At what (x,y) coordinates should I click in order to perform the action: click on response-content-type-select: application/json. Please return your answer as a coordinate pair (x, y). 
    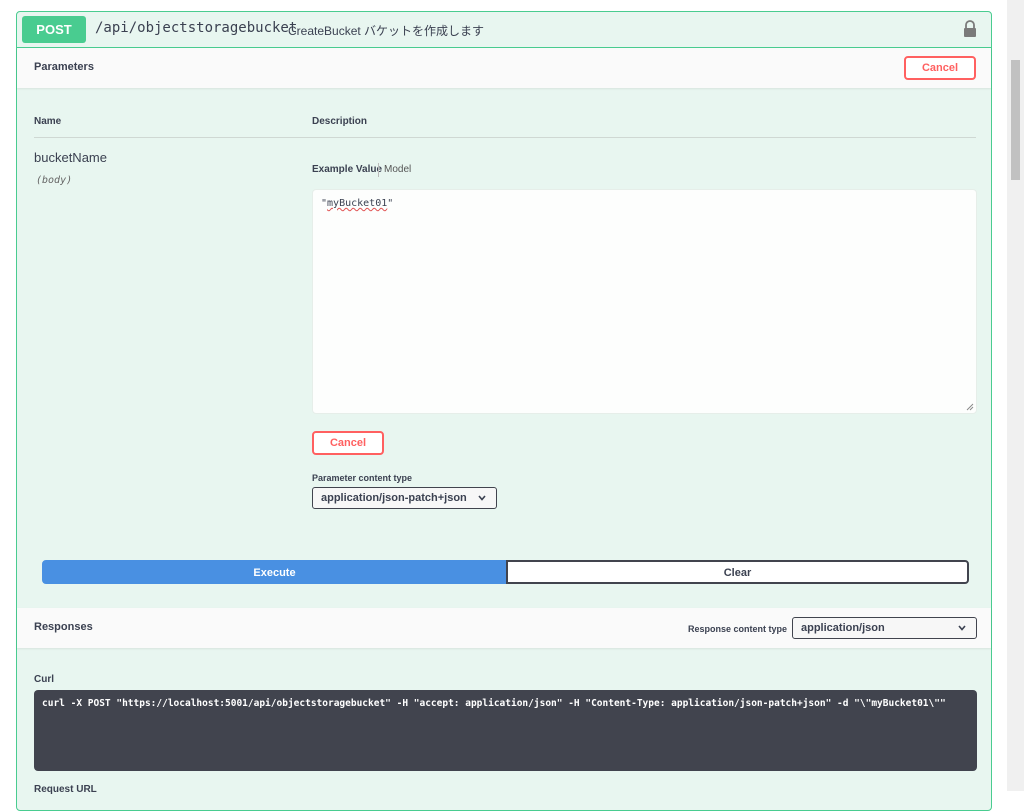
    Looking at the image, I should click on (884, 628).